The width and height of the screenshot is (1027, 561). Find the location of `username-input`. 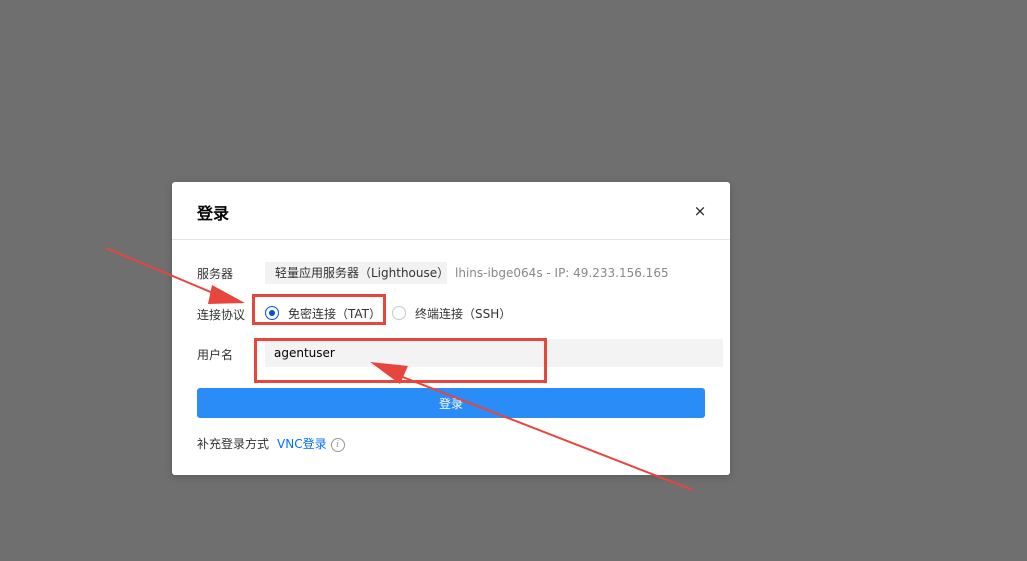

username-input is located at coordinates (494, 353).